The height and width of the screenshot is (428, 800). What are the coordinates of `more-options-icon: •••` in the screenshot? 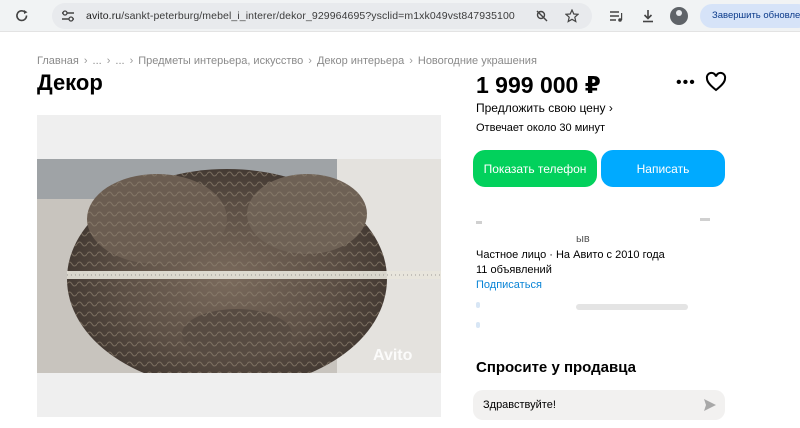 It's located at (686, 83).